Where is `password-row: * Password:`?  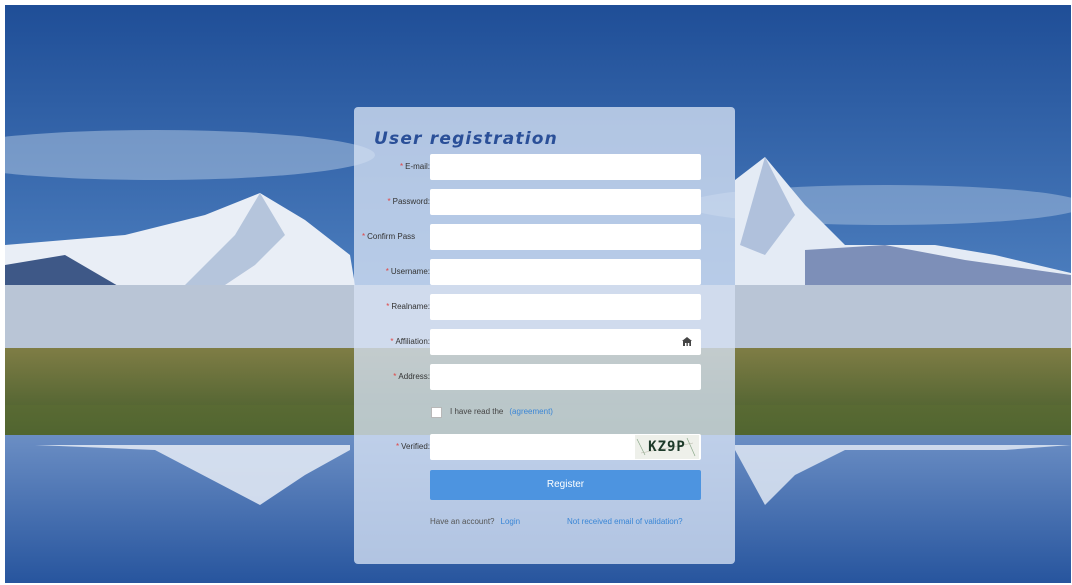 password-row: * Password: is located at coordinates (544, 202).